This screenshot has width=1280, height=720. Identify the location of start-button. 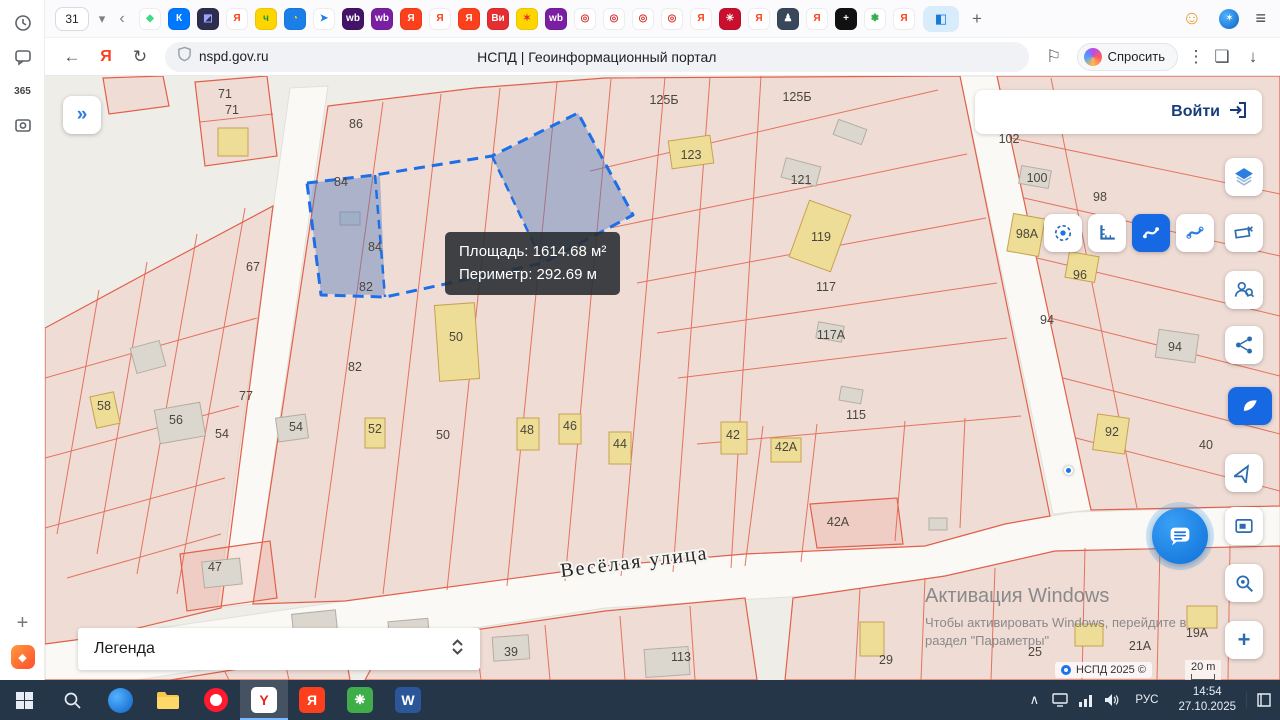
(24, 700).